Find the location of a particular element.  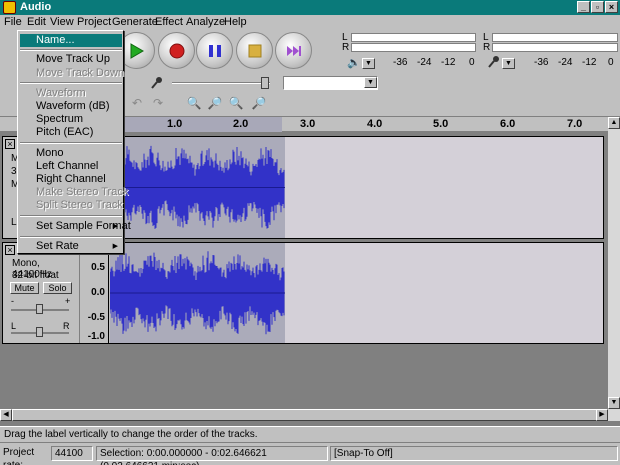

menu-item-left-channel: Left Channel is located at coordinates (71, 166).